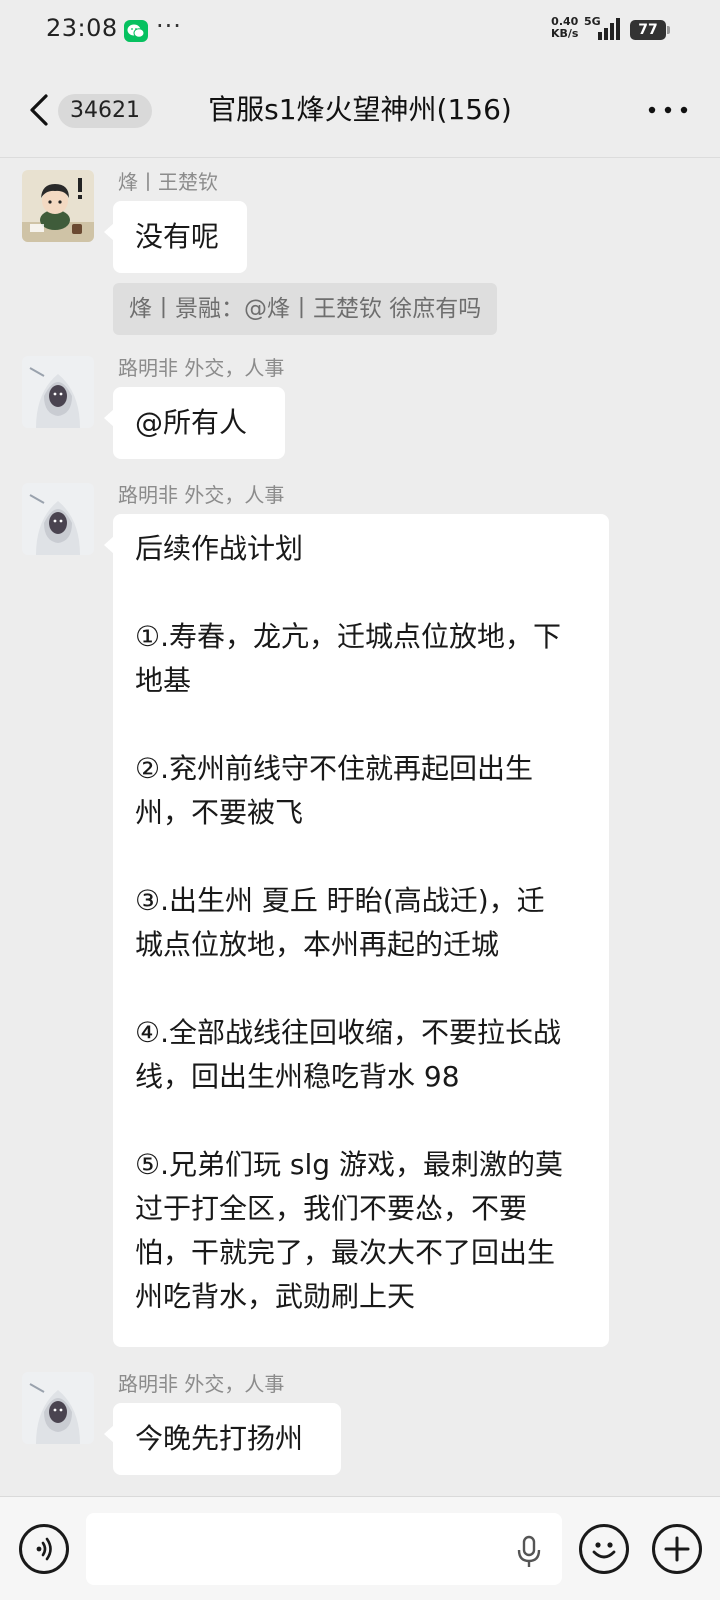 This screenshot has height=1600, width=720. What do you see at coordinates (324, 1549) in the screenshot?
I see `message-input` at bounding box center [324, 1549].